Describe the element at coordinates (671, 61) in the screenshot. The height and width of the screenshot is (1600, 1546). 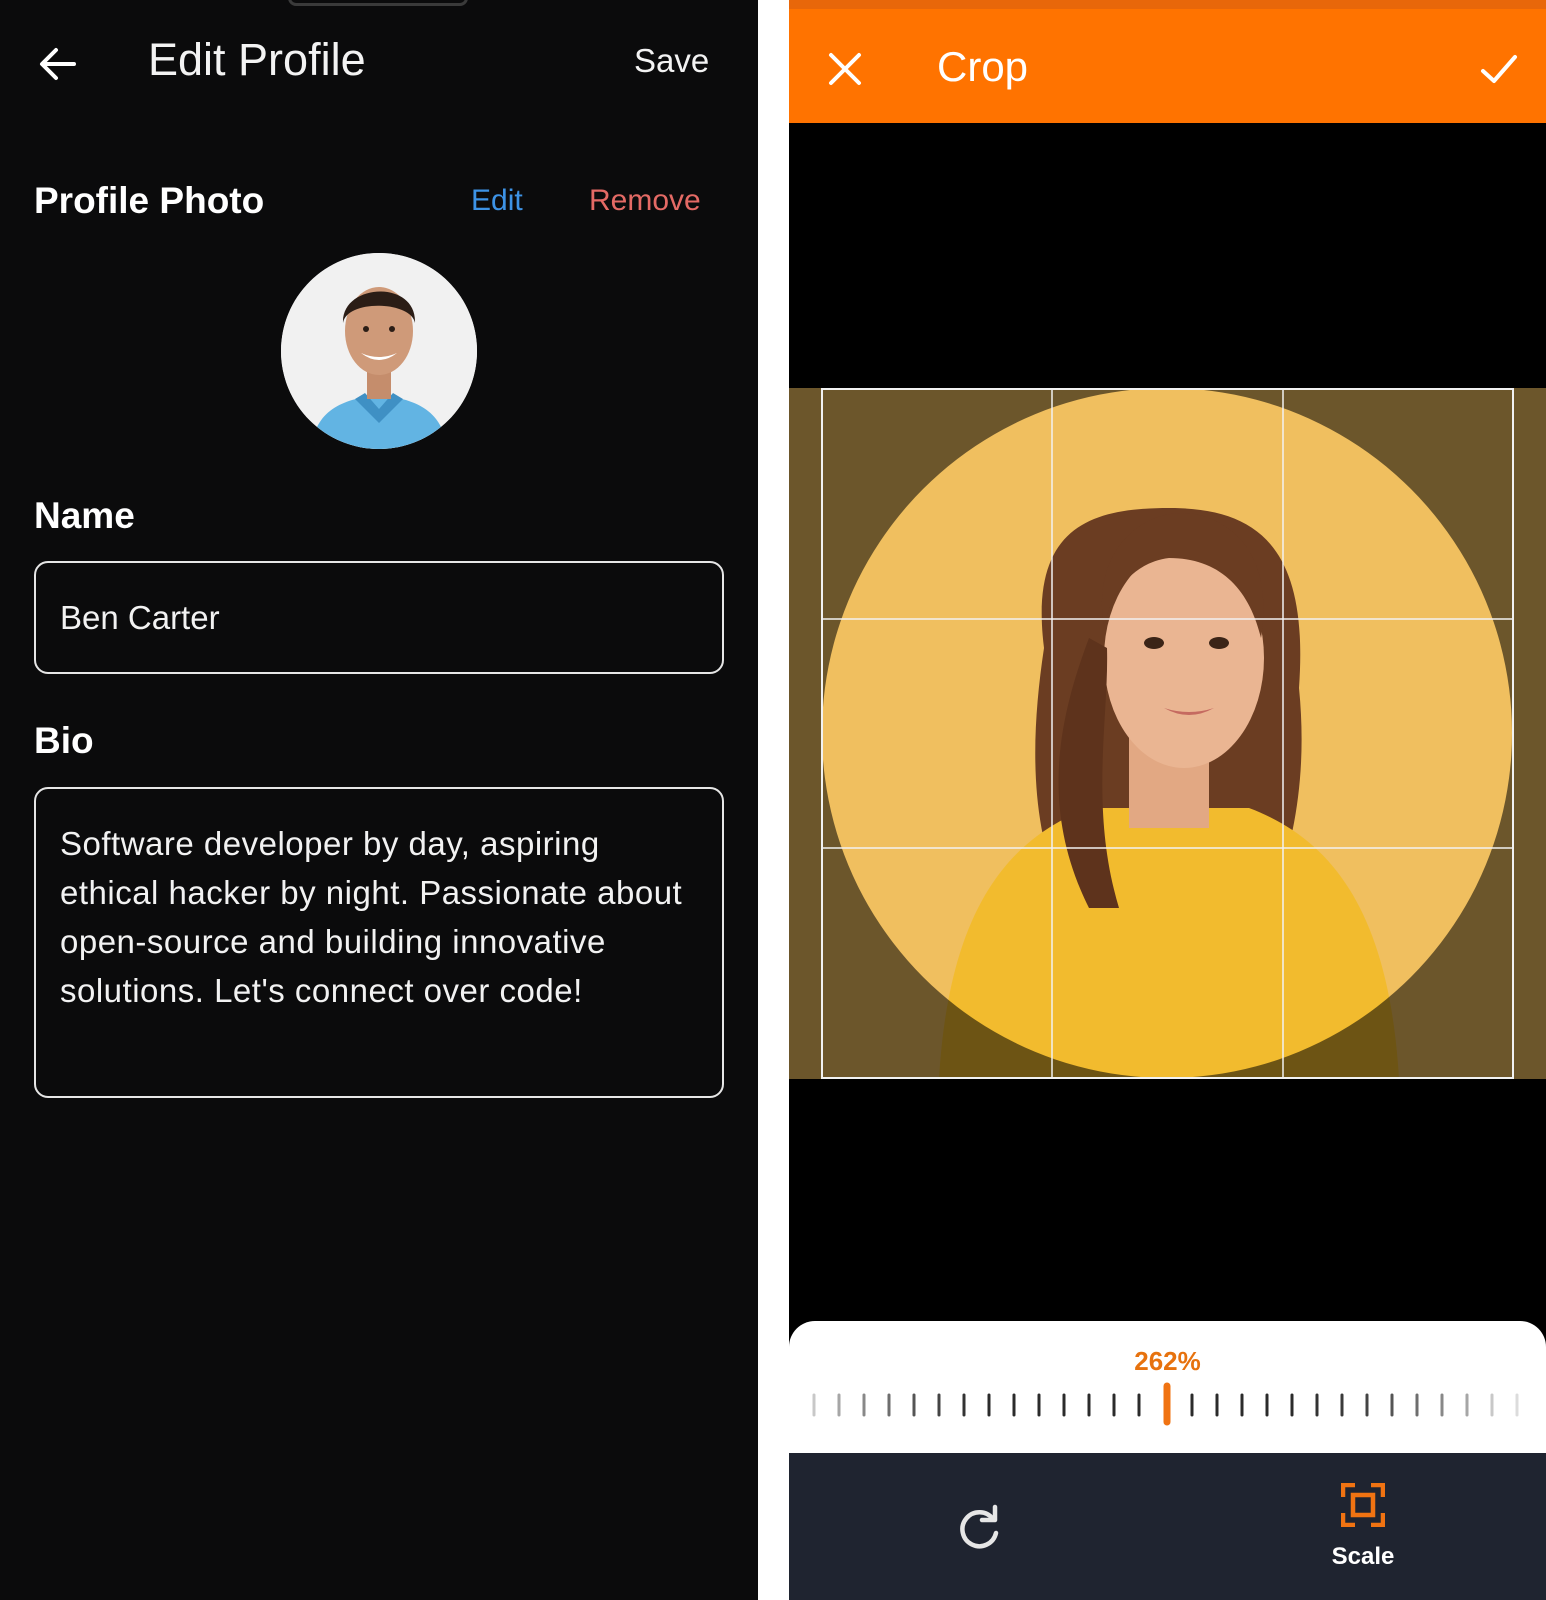
I see `save-button: Save` at that location.